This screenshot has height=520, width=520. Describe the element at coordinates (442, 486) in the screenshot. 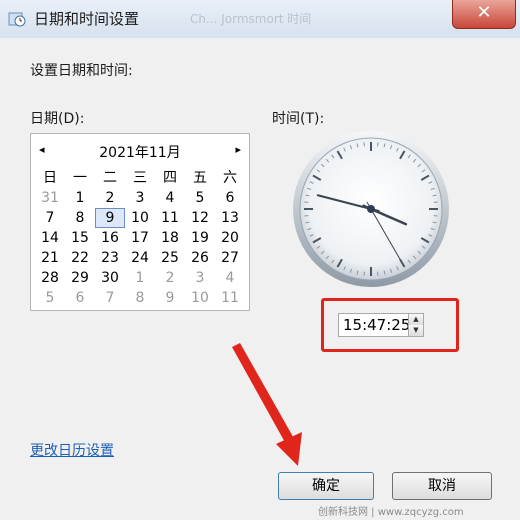

I see `cancel-button: 取消` at that location.